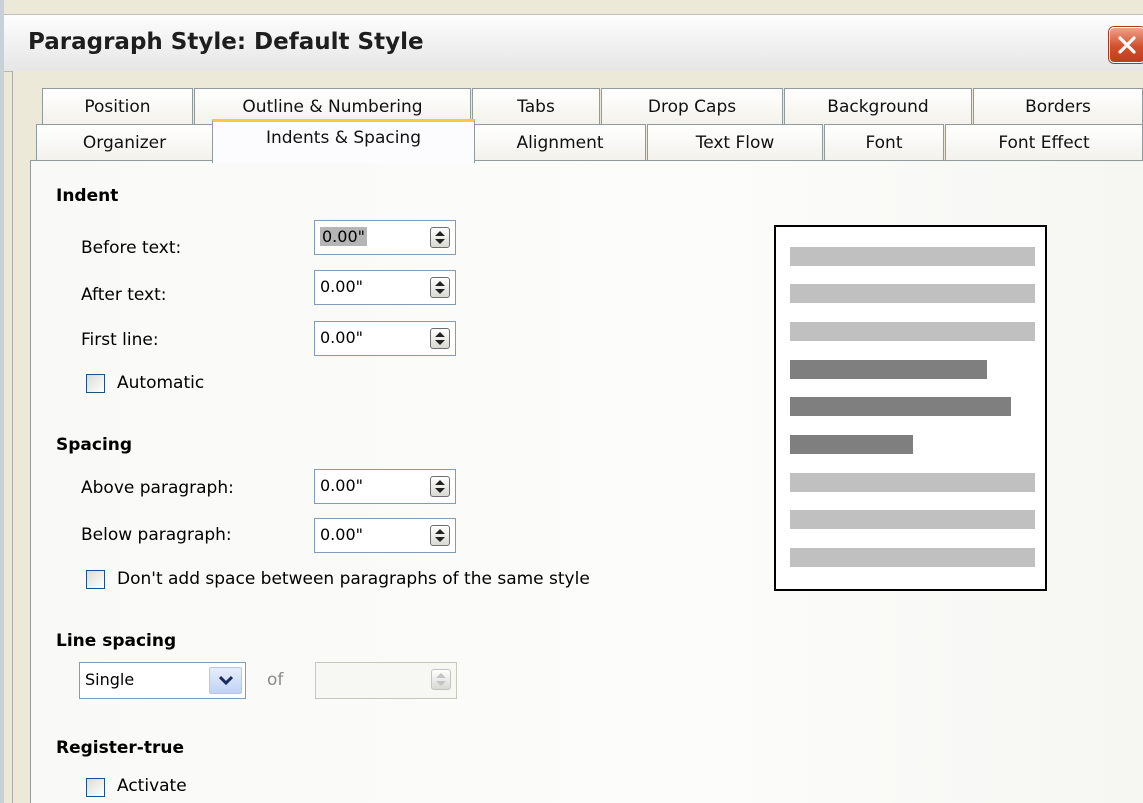 The height and width of the screenshot is (803, 1143). What do you see at coordinates (878, 107) in the screenshot?
I see `tab-background: Background` at bounding box center [878, 107].